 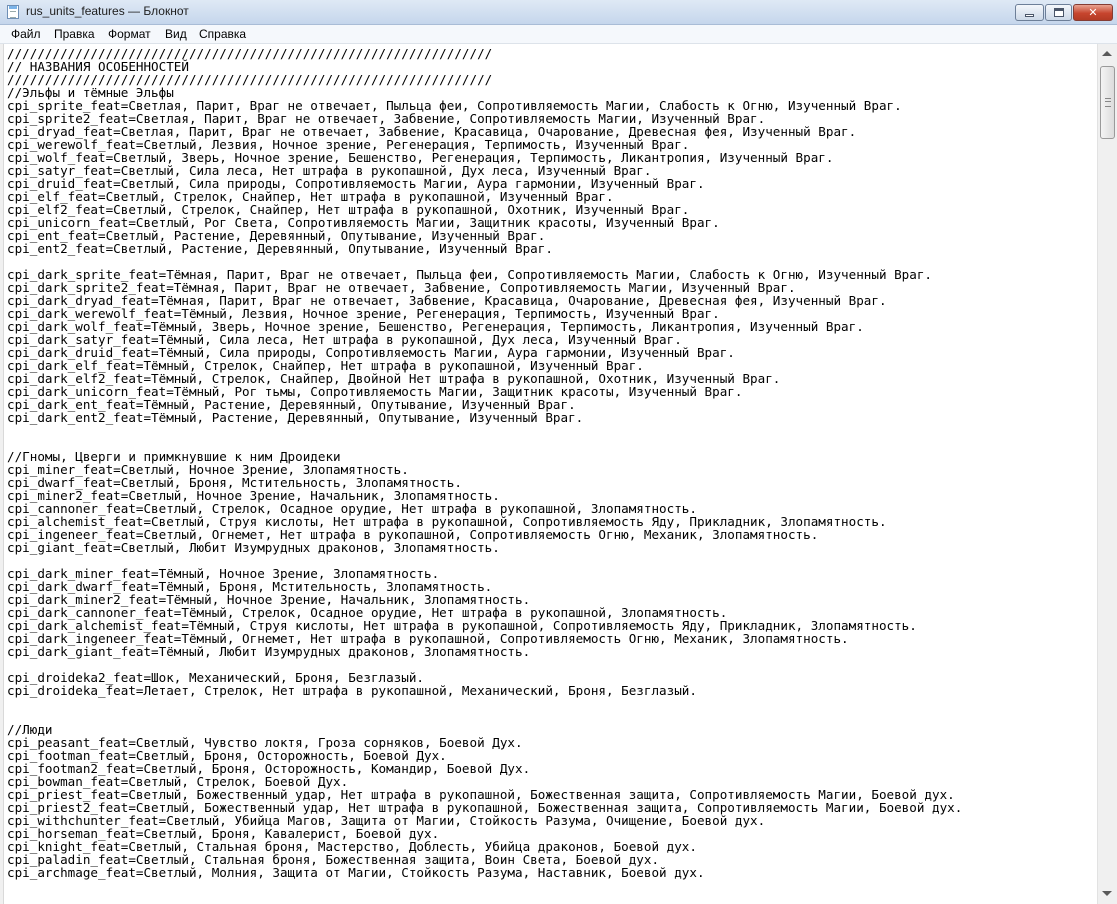 I want to click on scroll-up-arrow-icon, so click(x=1107, y=53).